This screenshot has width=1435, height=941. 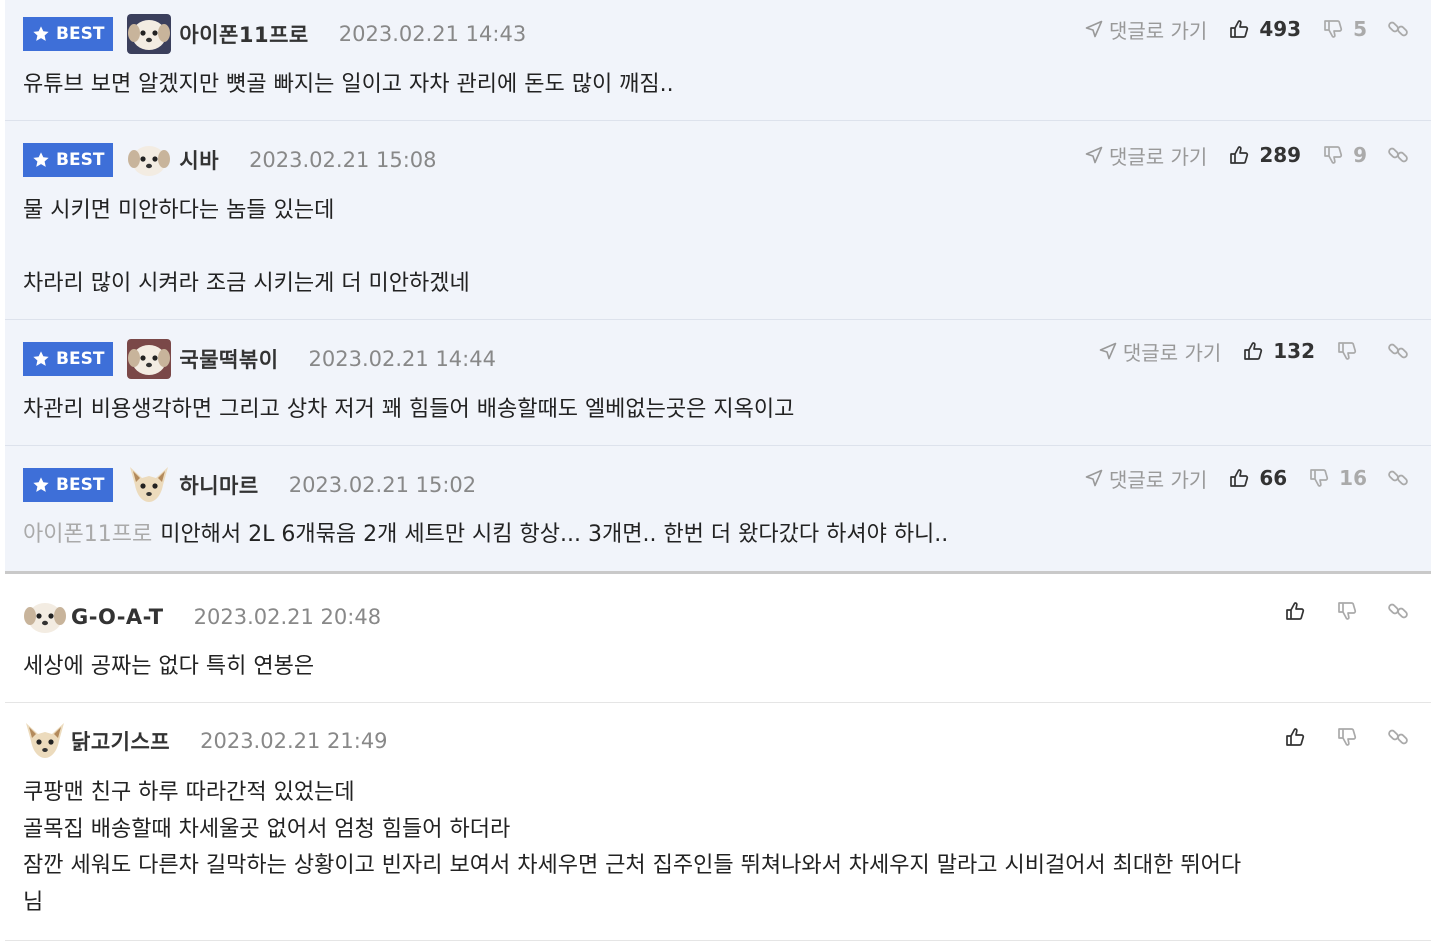 I want to click on comment-date: 2023.02.21 15:08, so click(x=343, y=160).